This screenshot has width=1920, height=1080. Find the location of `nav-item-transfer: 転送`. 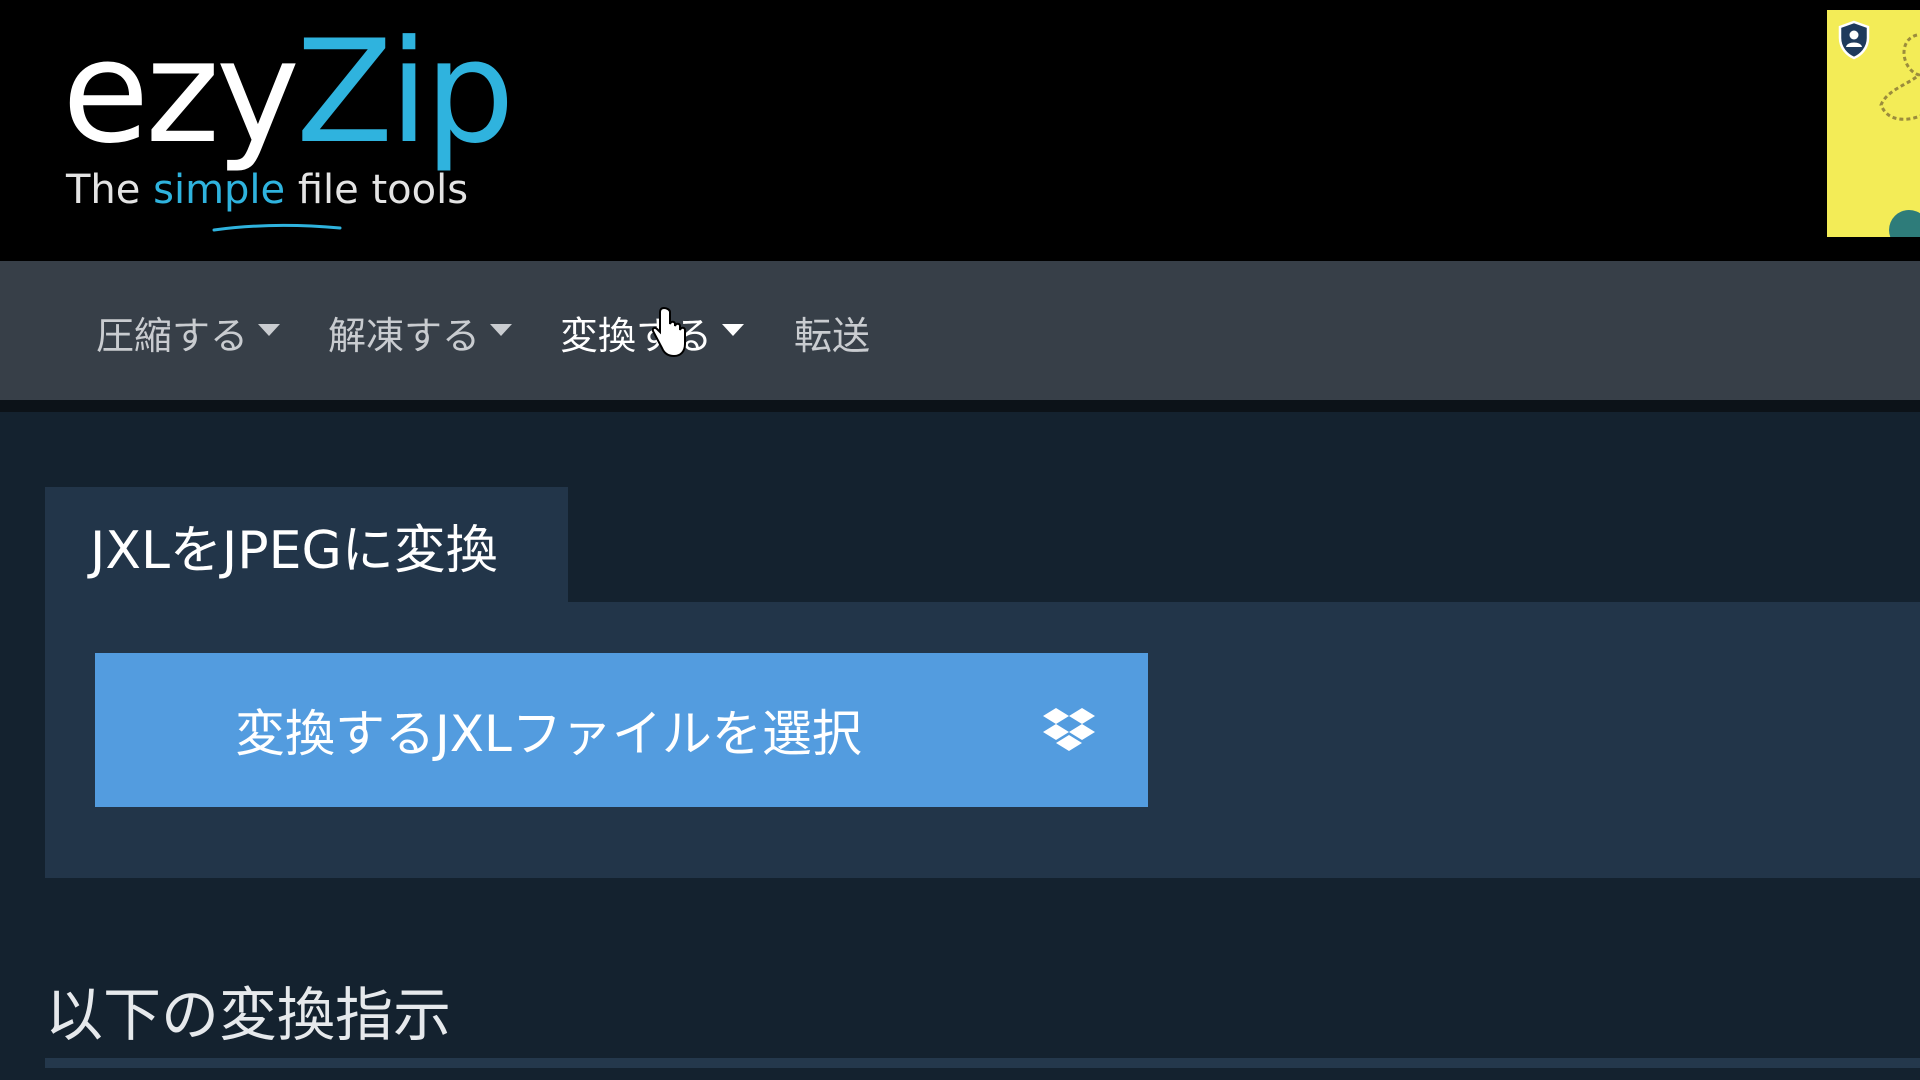

nav-item-transfer: 転送 is located at coordinates (832, 332).